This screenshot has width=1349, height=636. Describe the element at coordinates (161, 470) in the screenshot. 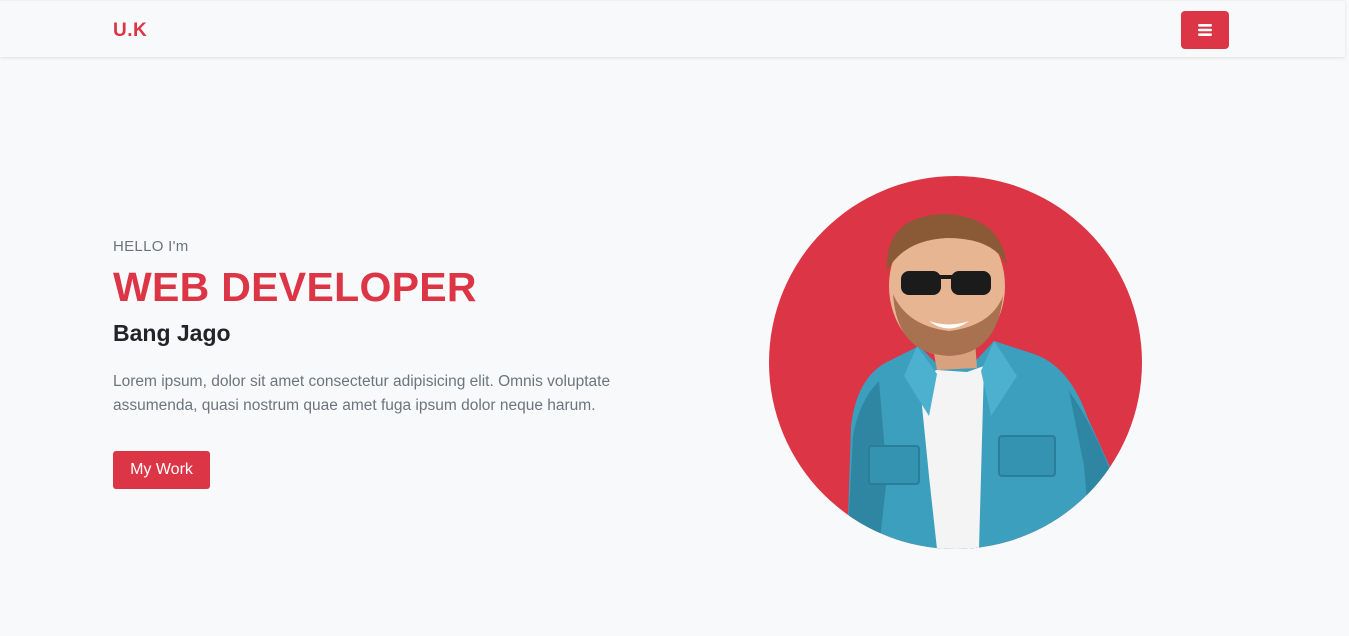

I see `my-work-button: My Work` at that location.